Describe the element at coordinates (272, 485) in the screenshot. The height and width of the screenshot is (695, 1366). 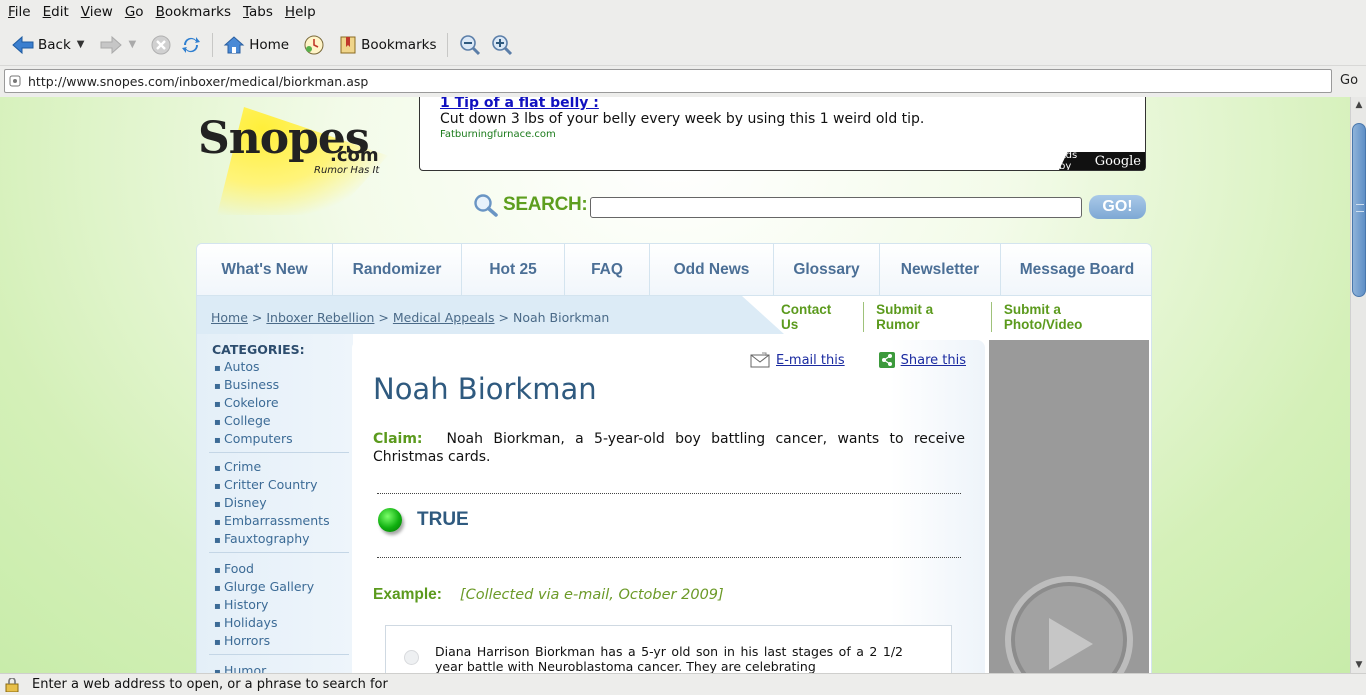
I see `category-critter-country: Critter Country` at that location.